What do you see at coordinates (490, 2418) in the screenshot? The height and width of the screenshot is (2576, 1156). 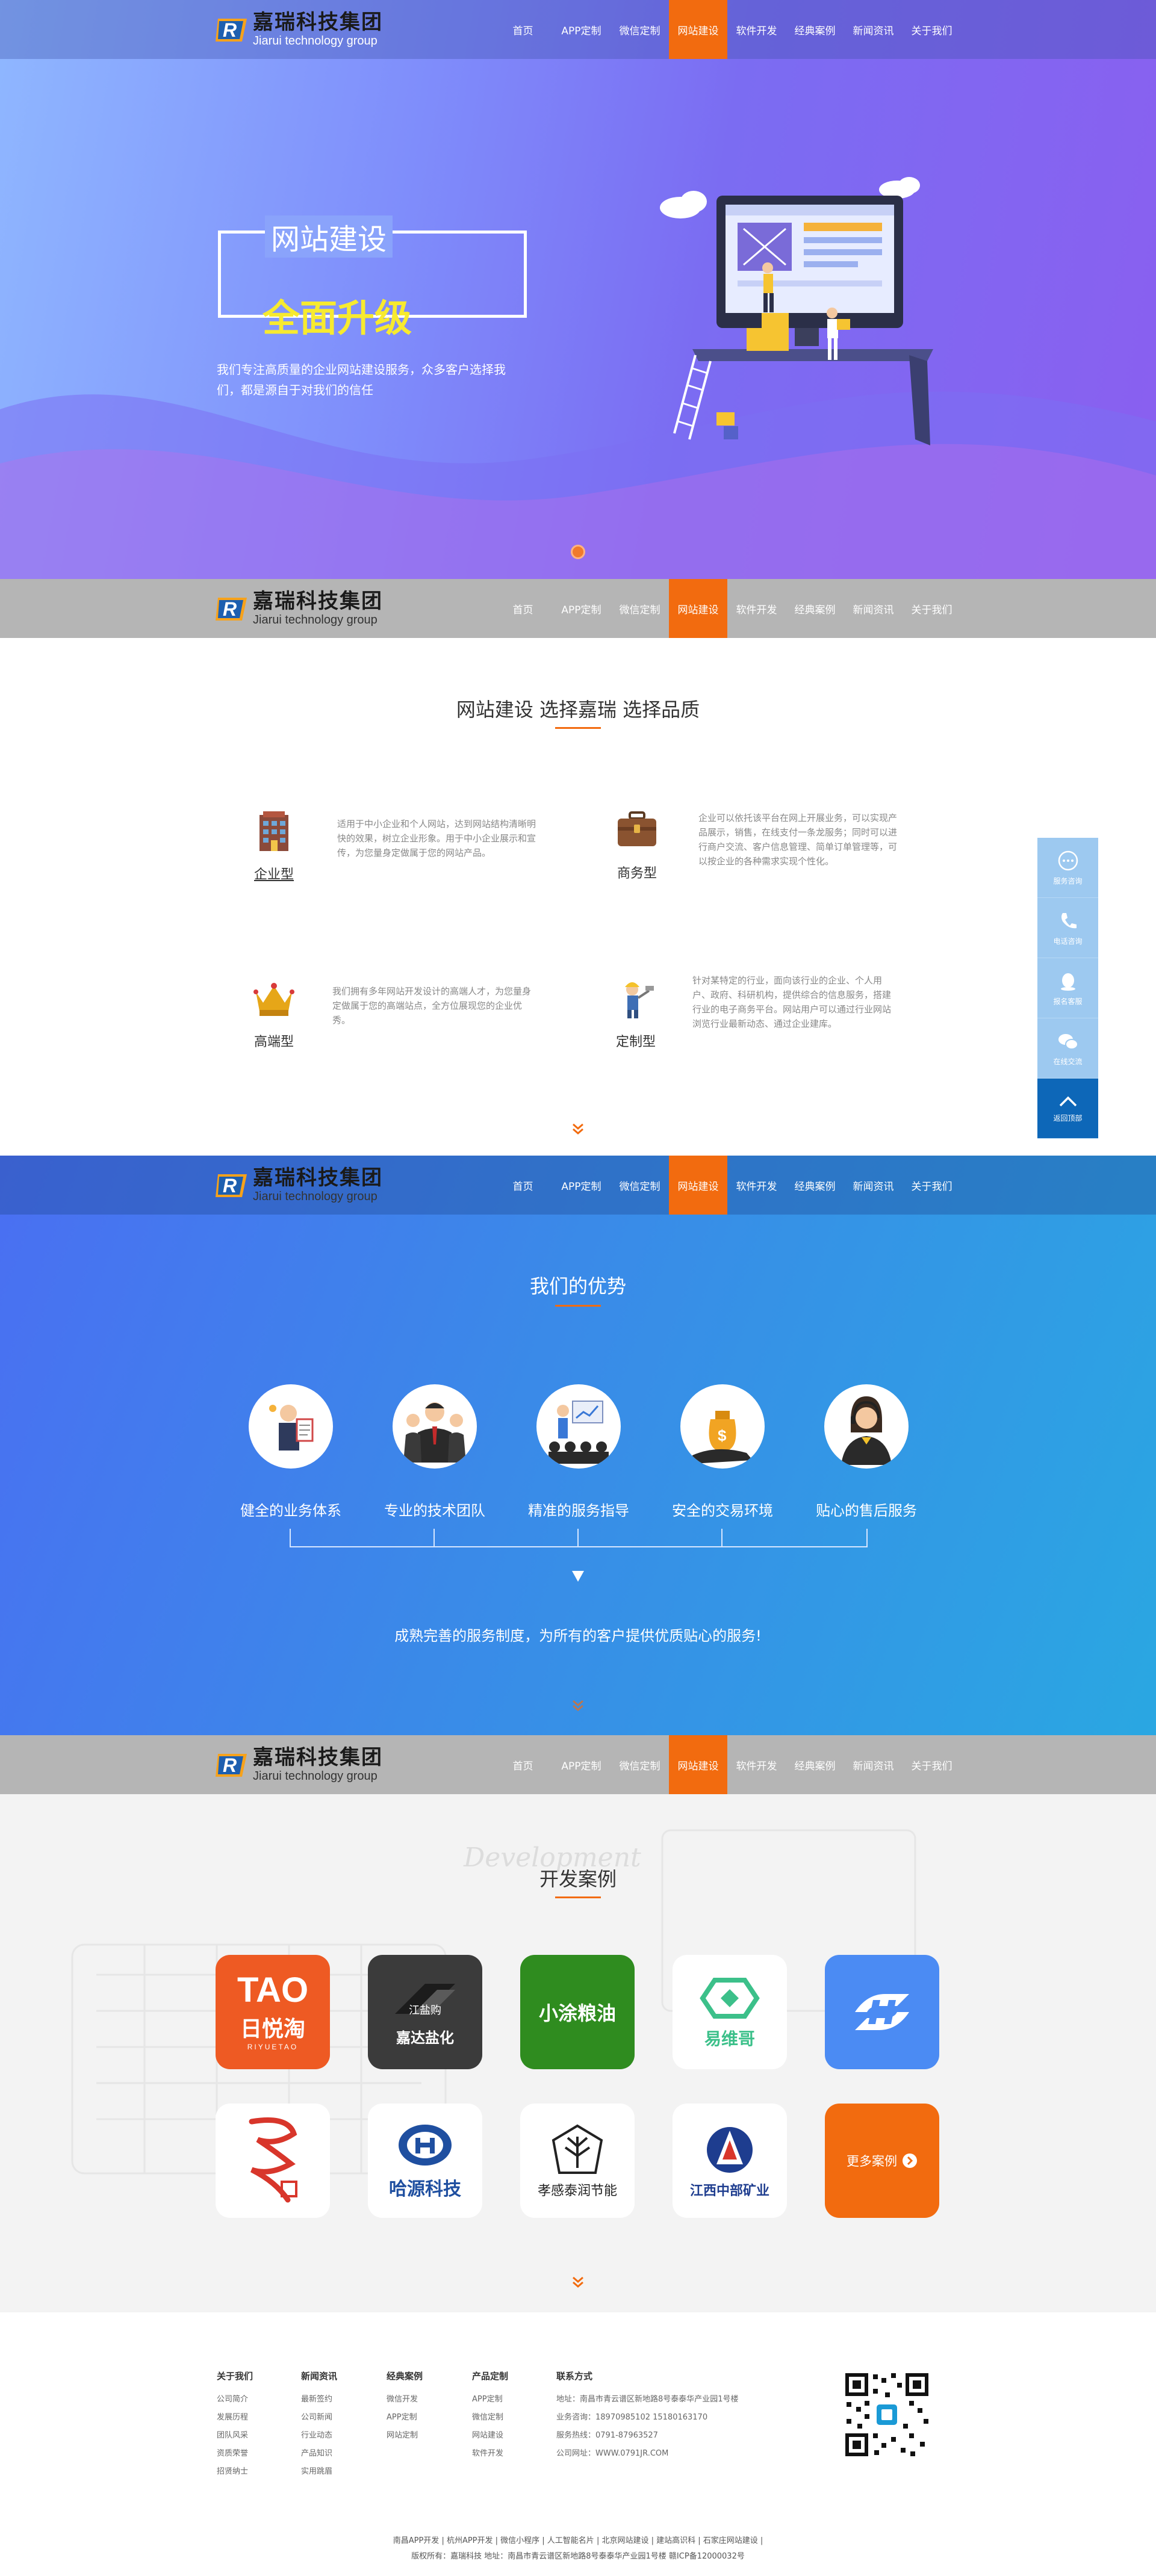 I see `footer-link: 微信定制` at bounding box center [490, 2418].